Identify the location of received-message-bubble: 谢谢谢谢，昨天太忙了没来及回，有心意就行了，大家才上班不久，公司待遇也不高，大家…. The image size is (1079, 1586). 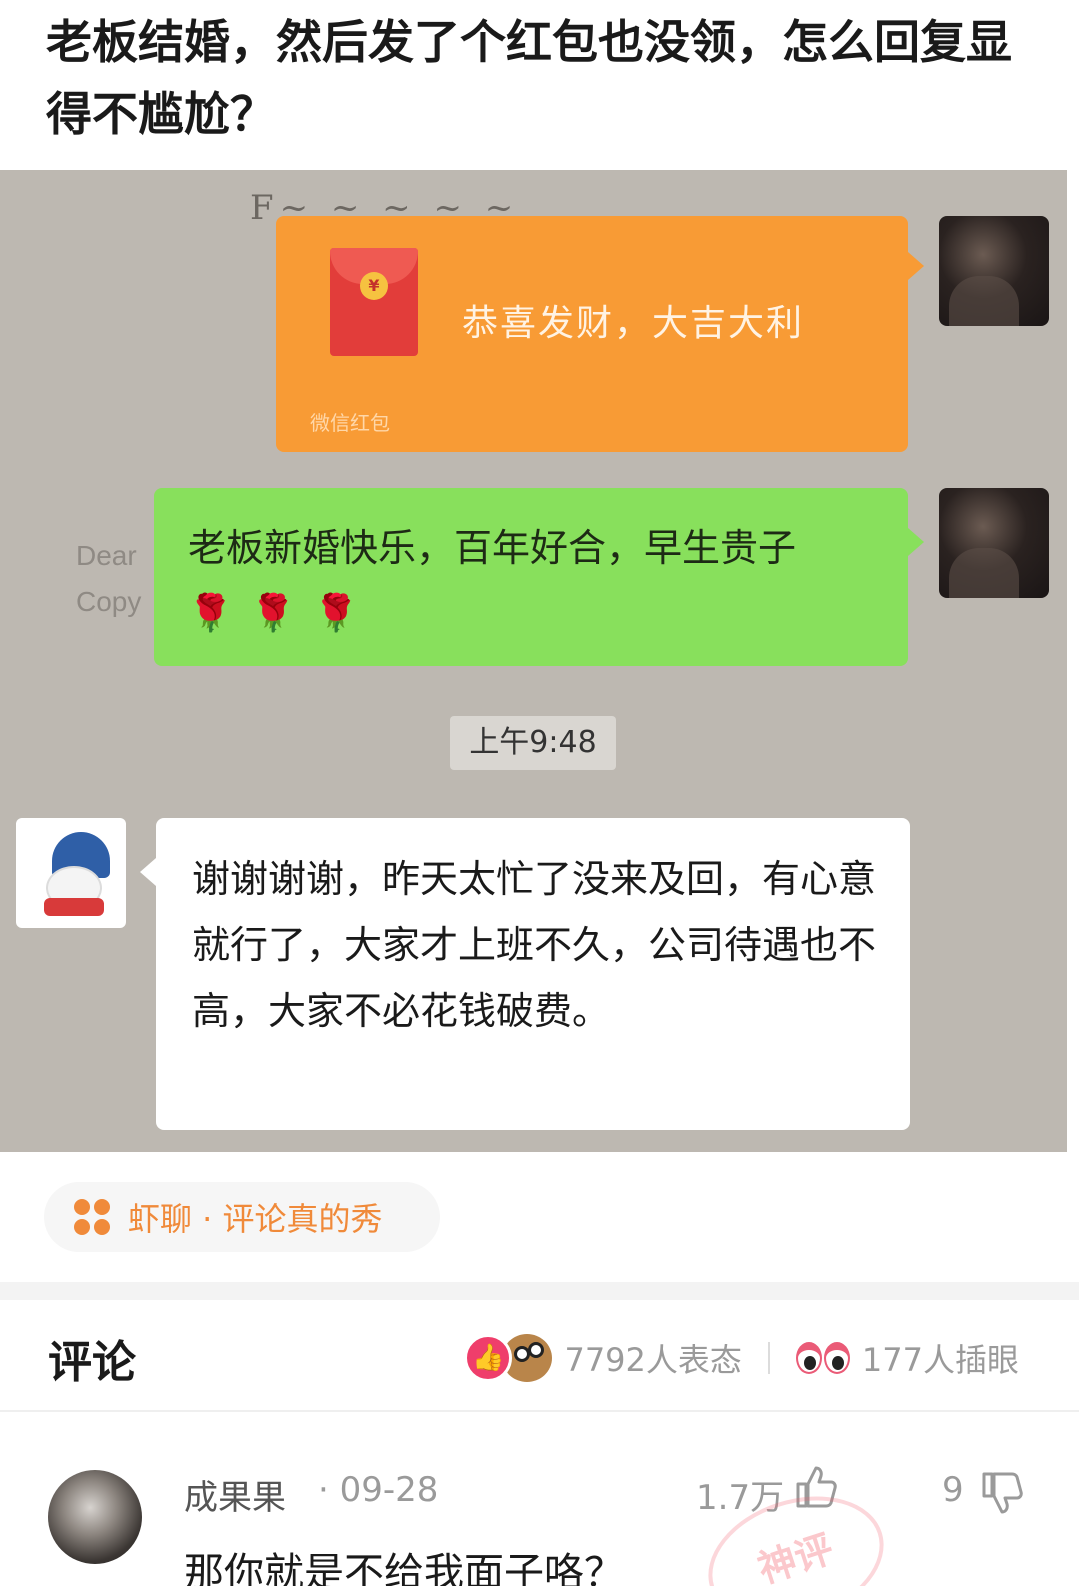
(525, 974).